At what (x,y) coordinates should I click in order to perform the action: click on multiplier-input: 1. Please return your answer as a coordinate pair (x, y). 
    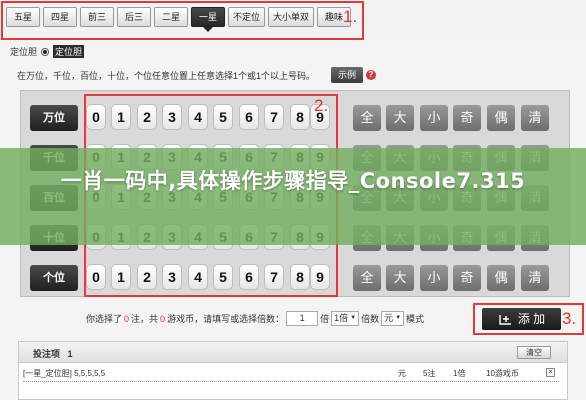
    Looking at the image, I should click on (302, 318).